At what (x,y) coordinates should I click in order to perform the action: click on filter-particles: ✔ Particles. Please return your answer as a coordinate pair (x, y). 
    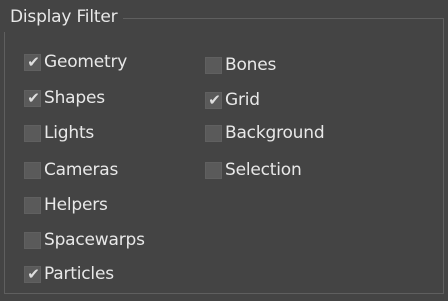
    Looking at the image, I should click on (69, 274).